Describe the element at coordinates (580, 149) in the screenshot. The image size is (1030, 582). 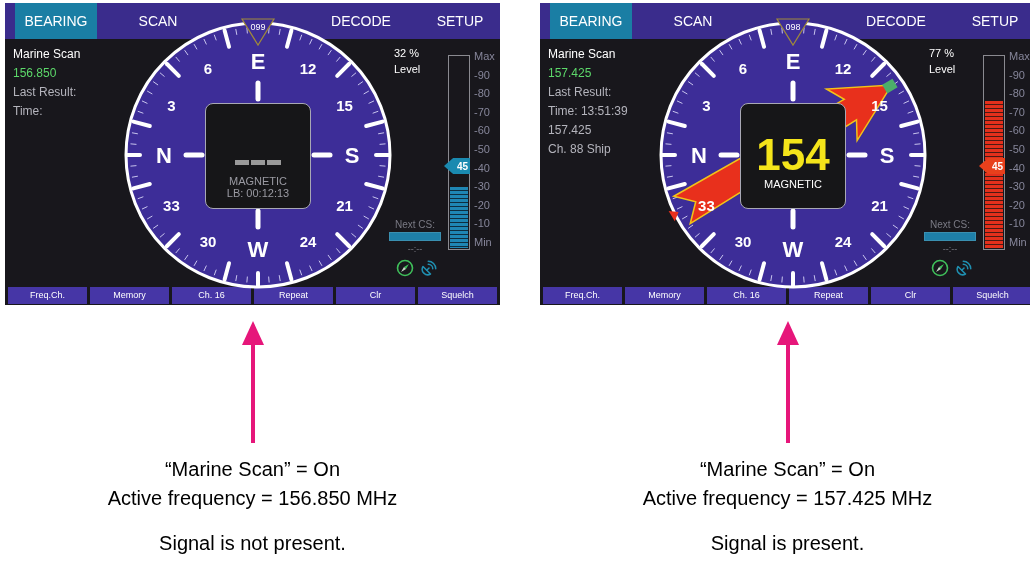
I see `info-text: Ch. 88 Ship` at that location.